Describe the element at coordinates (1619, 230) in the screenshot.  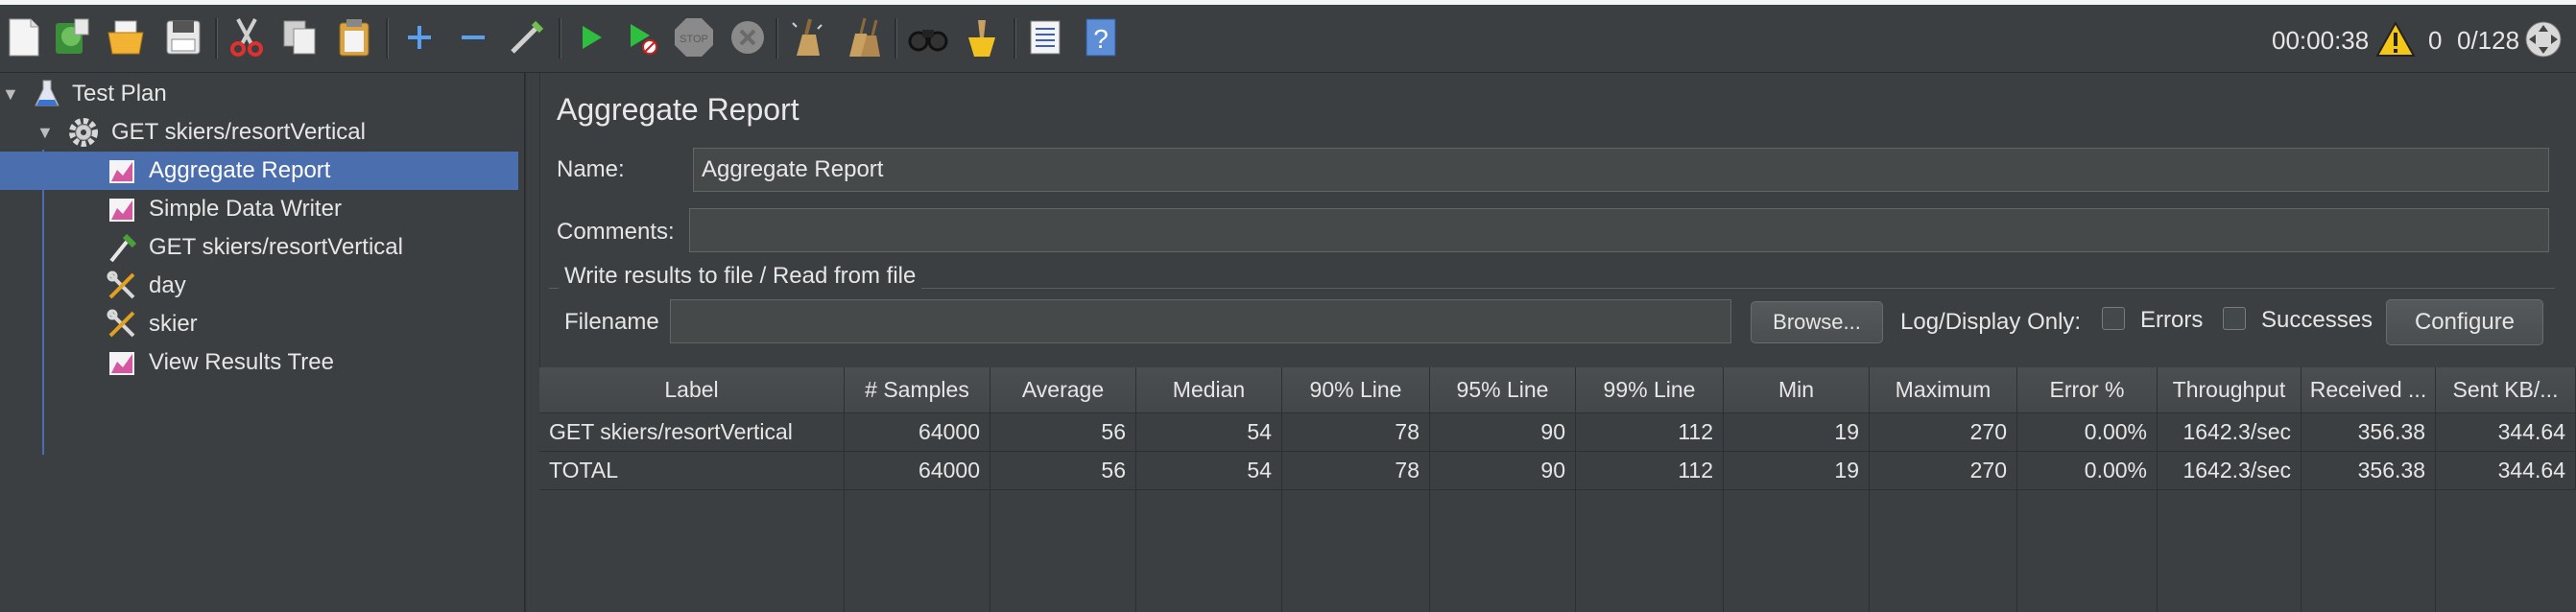
I see `comments-field` at that location.